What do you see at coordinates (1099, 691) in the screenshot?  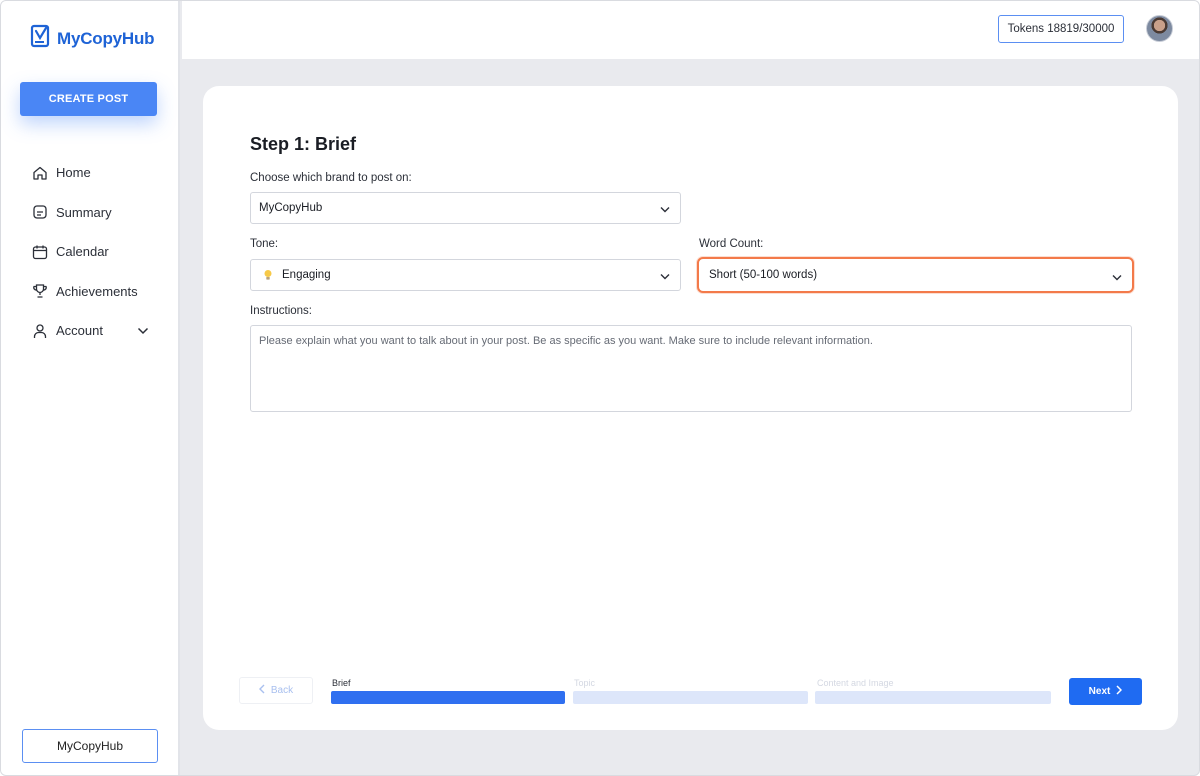 I see `next-button-label: Next` at bounding box center [1099, 691].